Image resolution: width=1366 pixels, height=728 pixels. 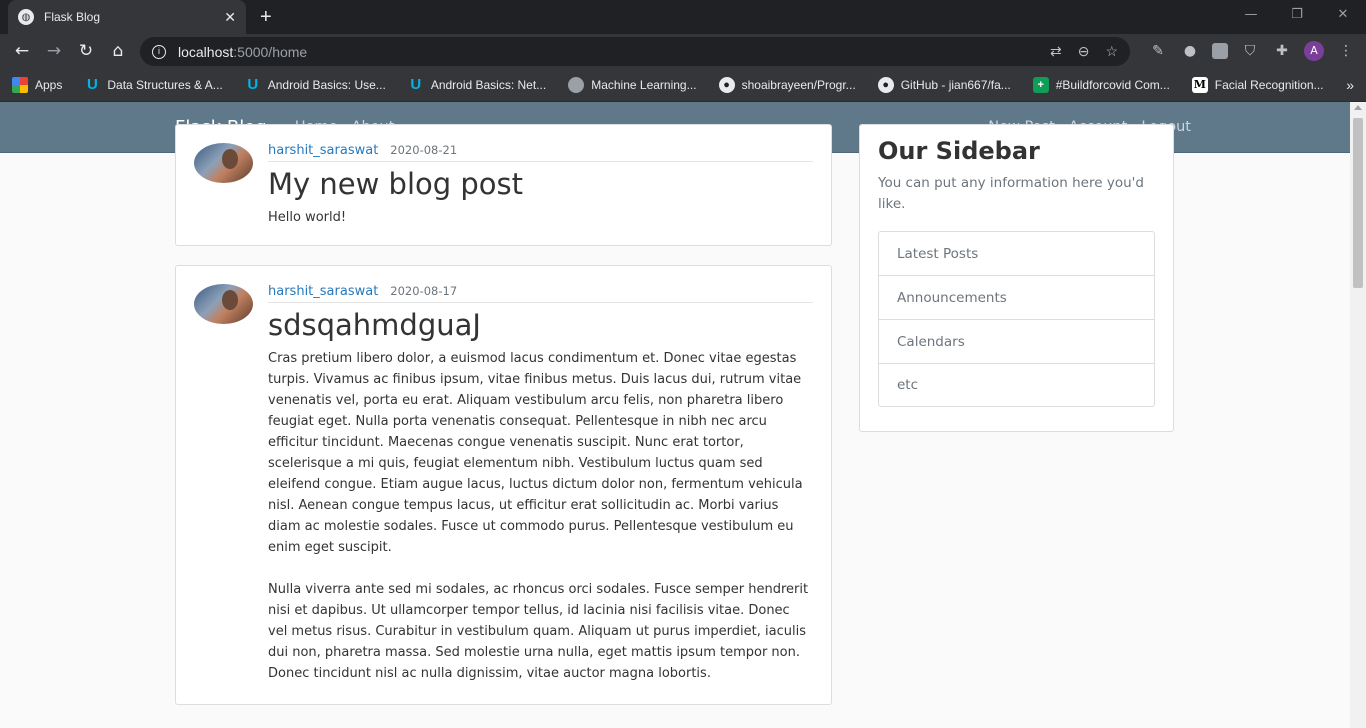 I want to click on sidebar-list: Latest Posts Announcements Calendars etc, so click(x=1016, y=319).